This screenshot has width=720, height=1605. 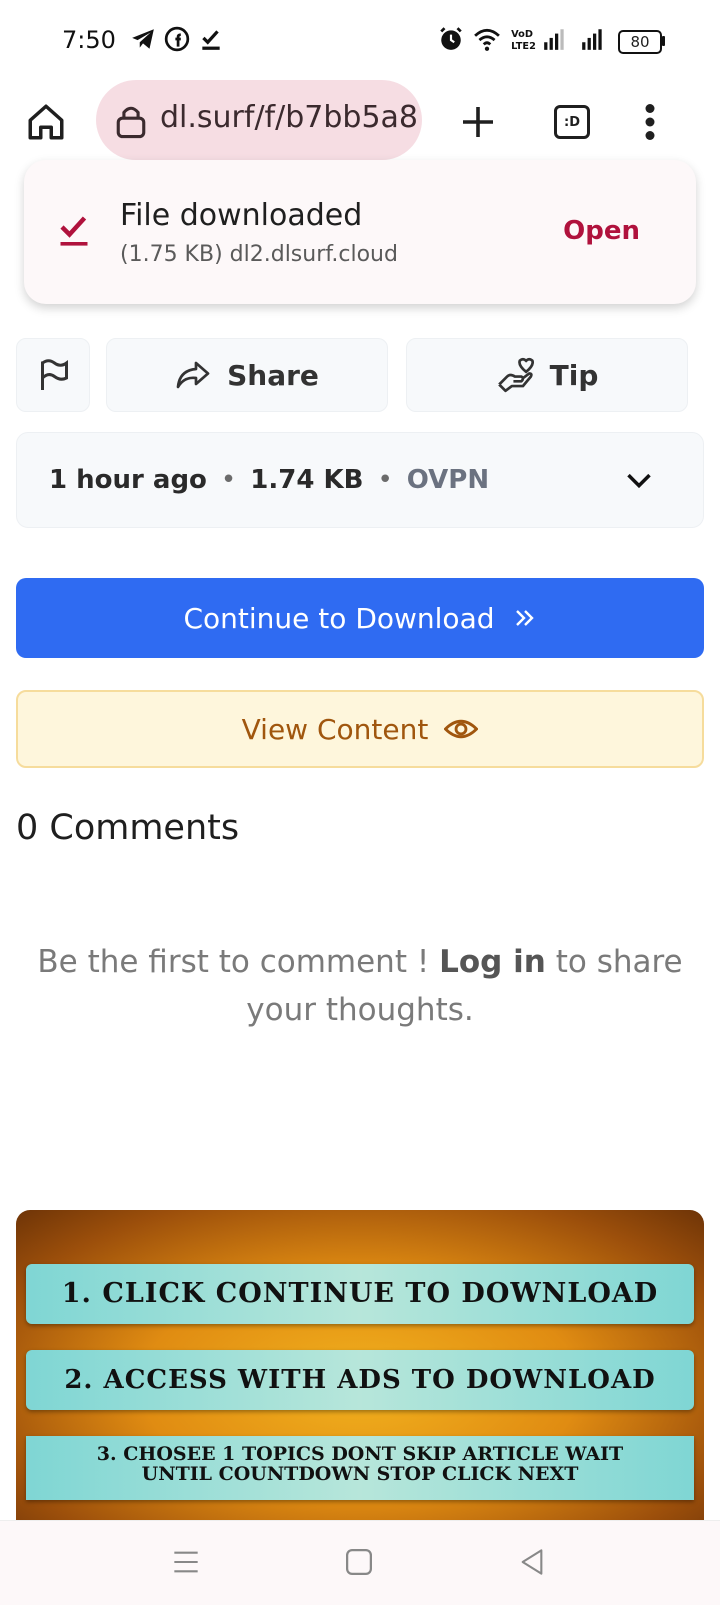 I want to click on plus-icon, so click(x=478, y=122).